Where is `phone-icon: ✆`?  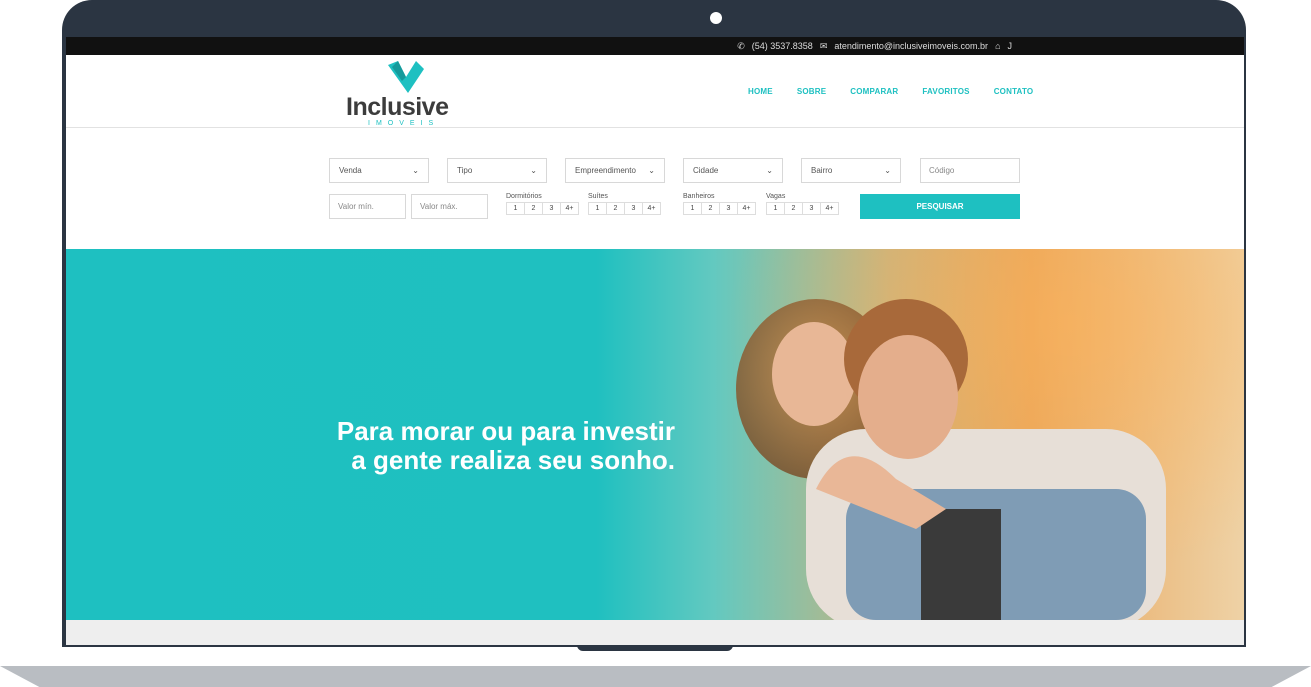 phone-icon: ✆ is located at coordinates (741, 45).